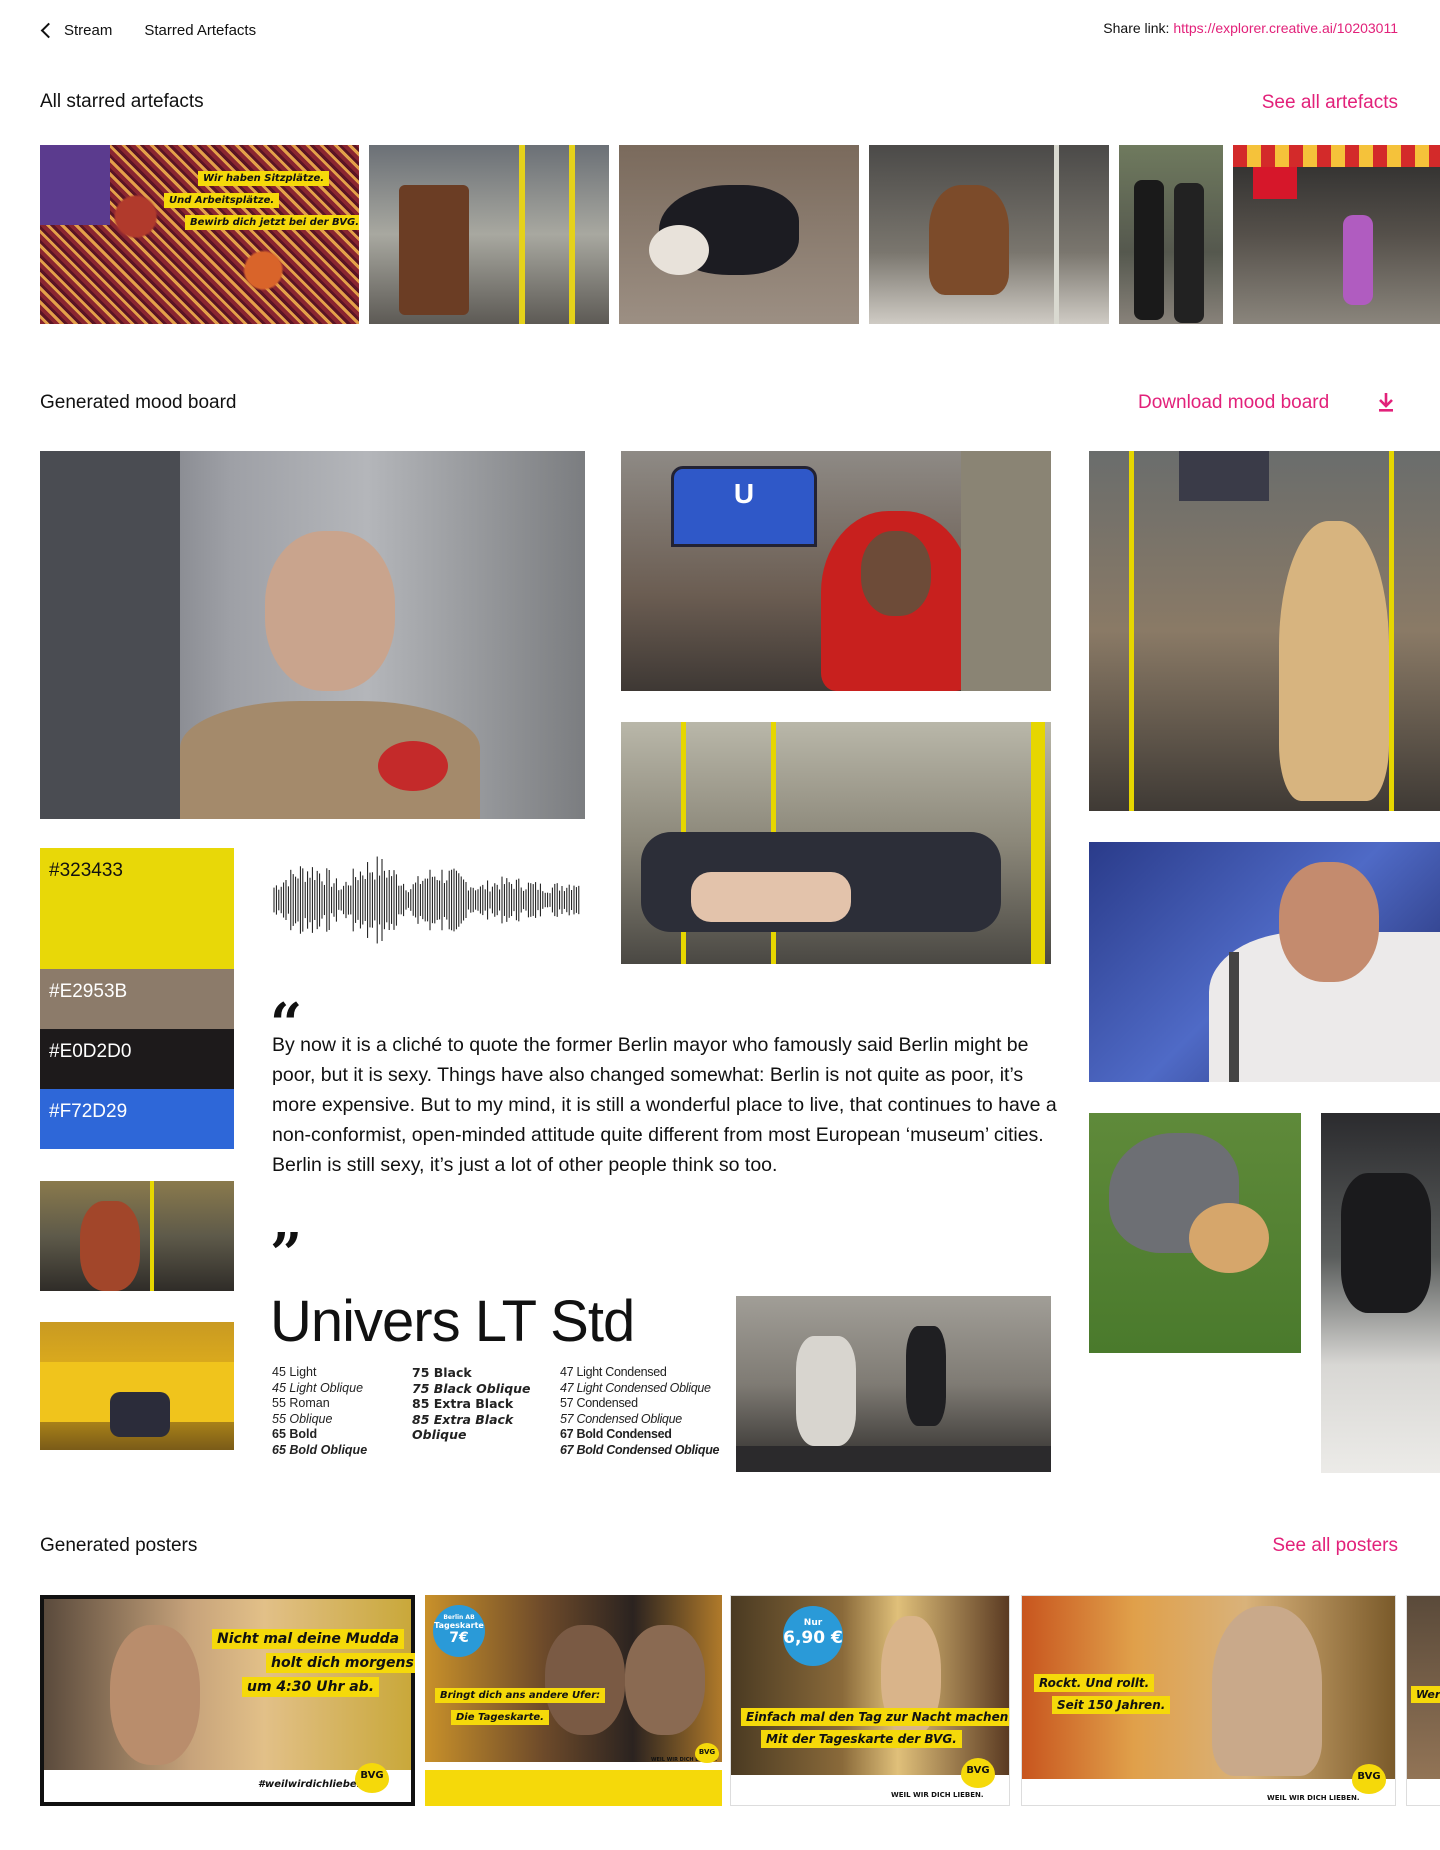 The image size is (1440, 1850). What do you see at coordinates (137, 999) in the screenshot?
I see `palette-swatch-2: #E2953B` at bounding box center [137, 999].